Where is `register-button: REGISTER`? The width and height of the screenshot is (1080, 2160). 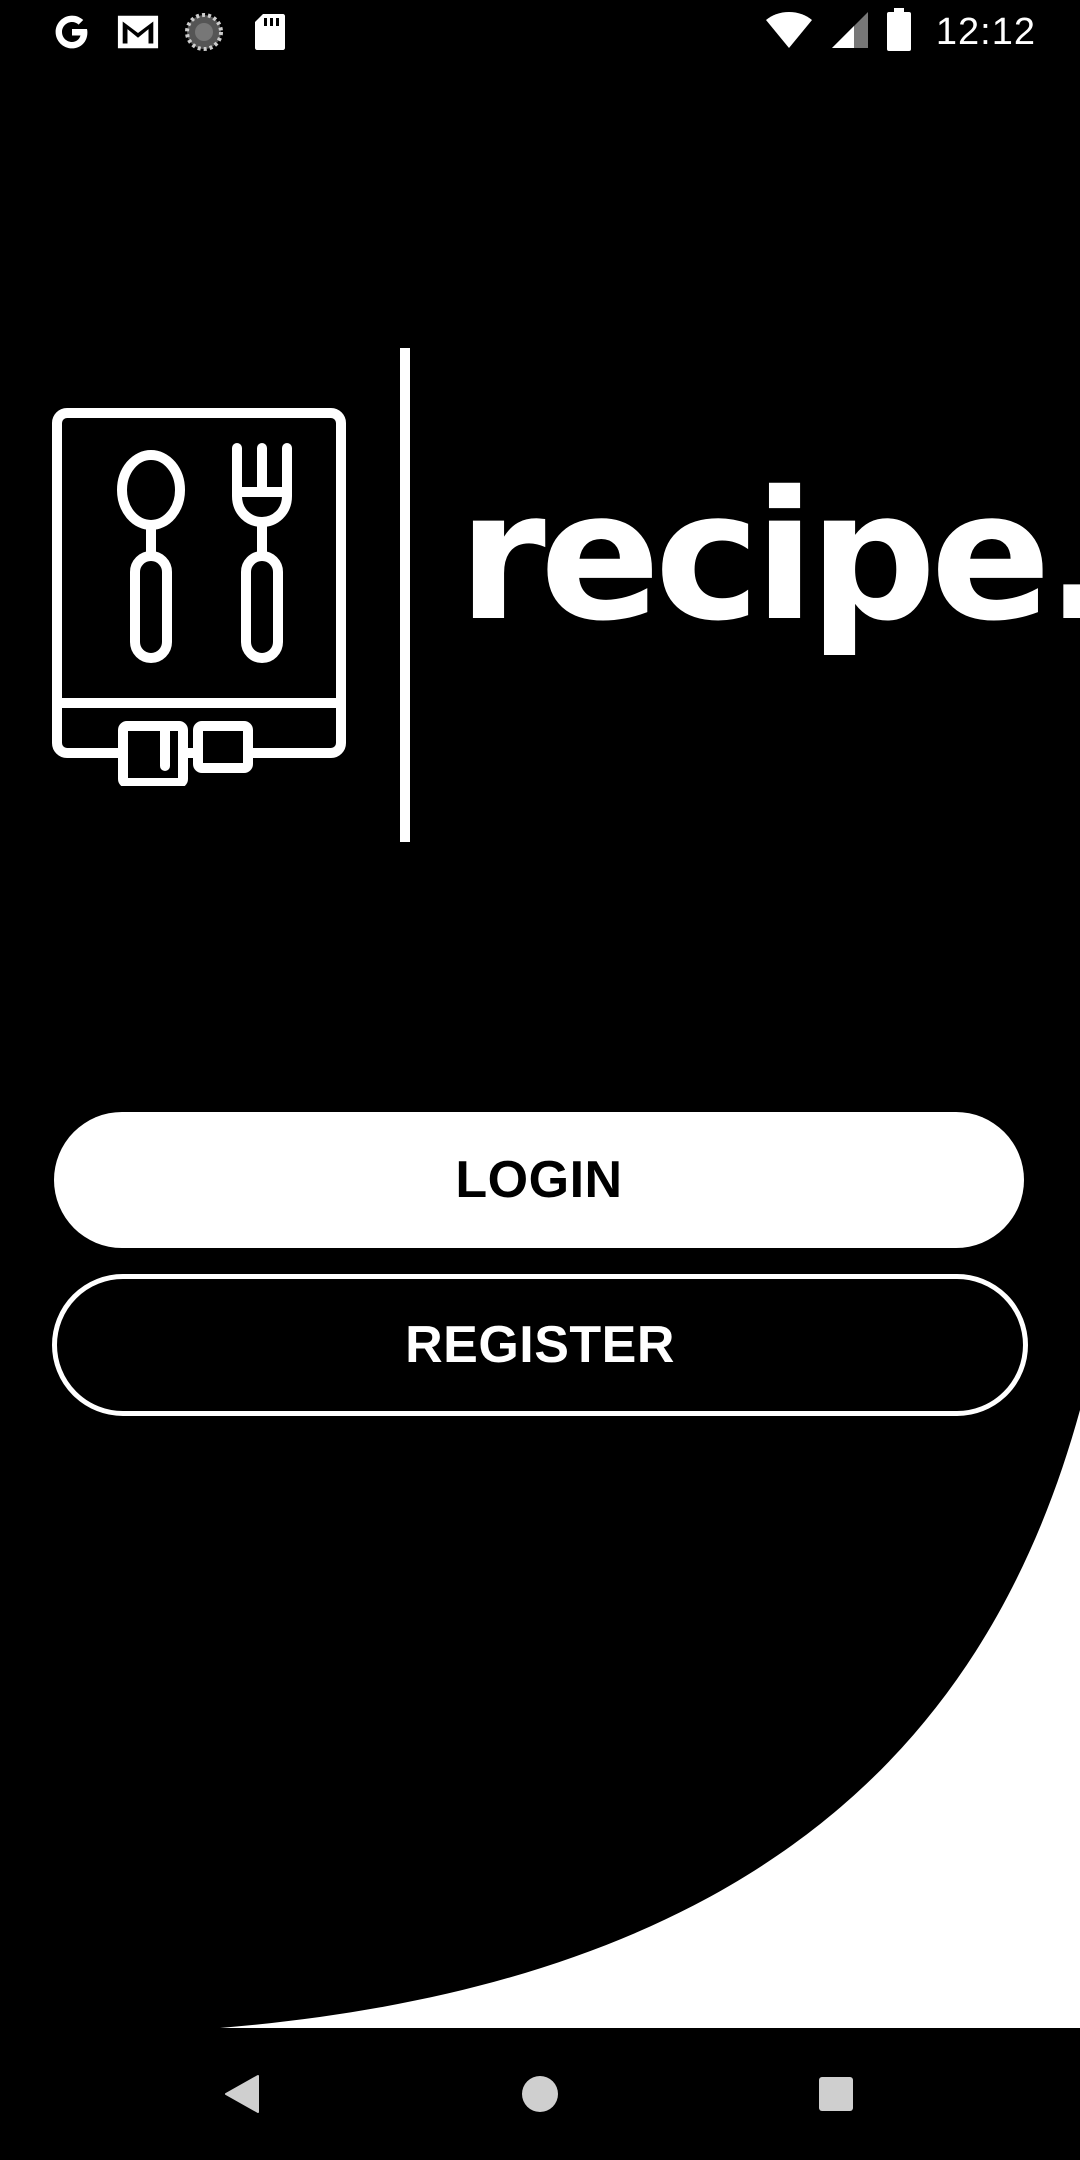 register-button: REGISTER is located at coordinates (540, 1345).